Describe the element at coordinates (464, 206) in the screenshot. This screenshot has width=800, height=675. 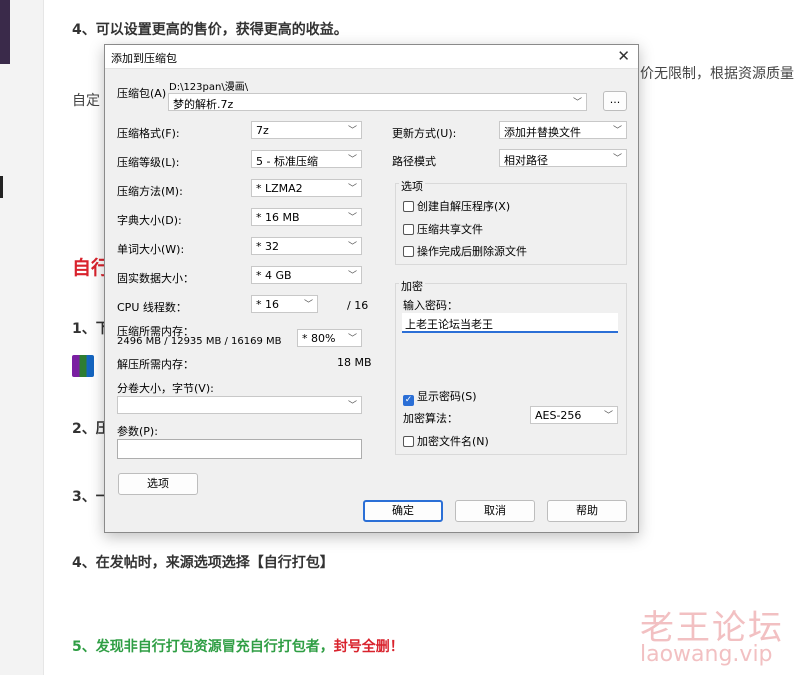
I see `sfx-label: 创建自解压程序(X)` at that location.